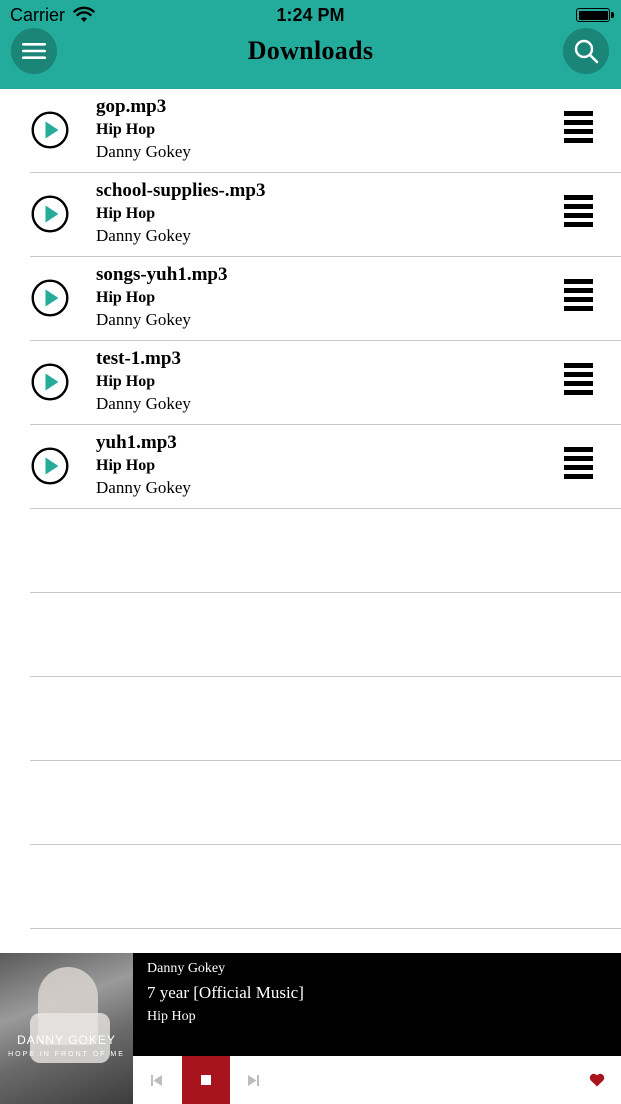  I want to click on row-divider, so click(325, 928).